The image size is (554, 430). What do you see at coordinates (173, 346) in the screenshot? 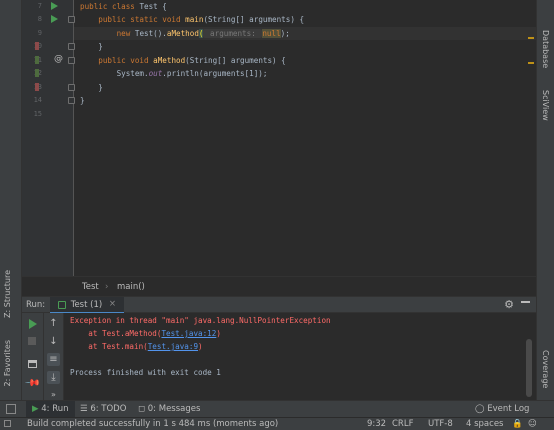
I see `stacktrace-link: Test.java:9` at bounding box center [173, 346].